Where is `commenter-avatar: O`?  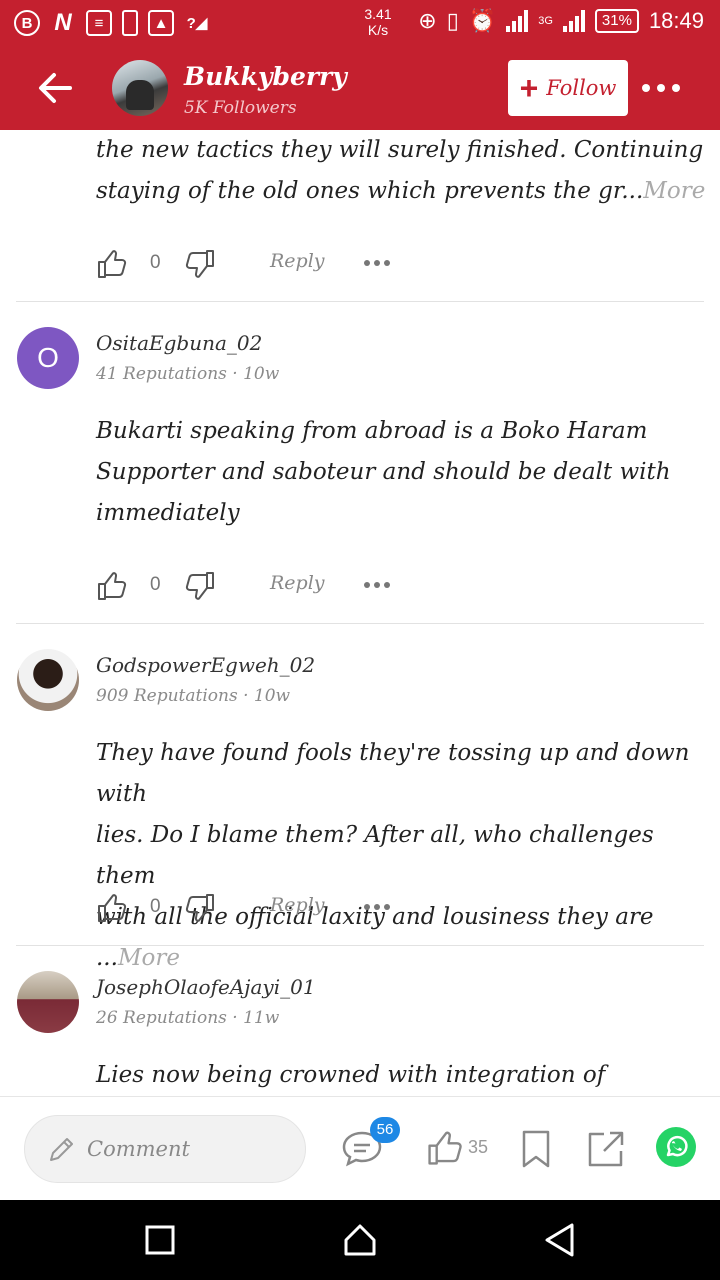
commenter-avatar: O is located at coordinates (48, 358).